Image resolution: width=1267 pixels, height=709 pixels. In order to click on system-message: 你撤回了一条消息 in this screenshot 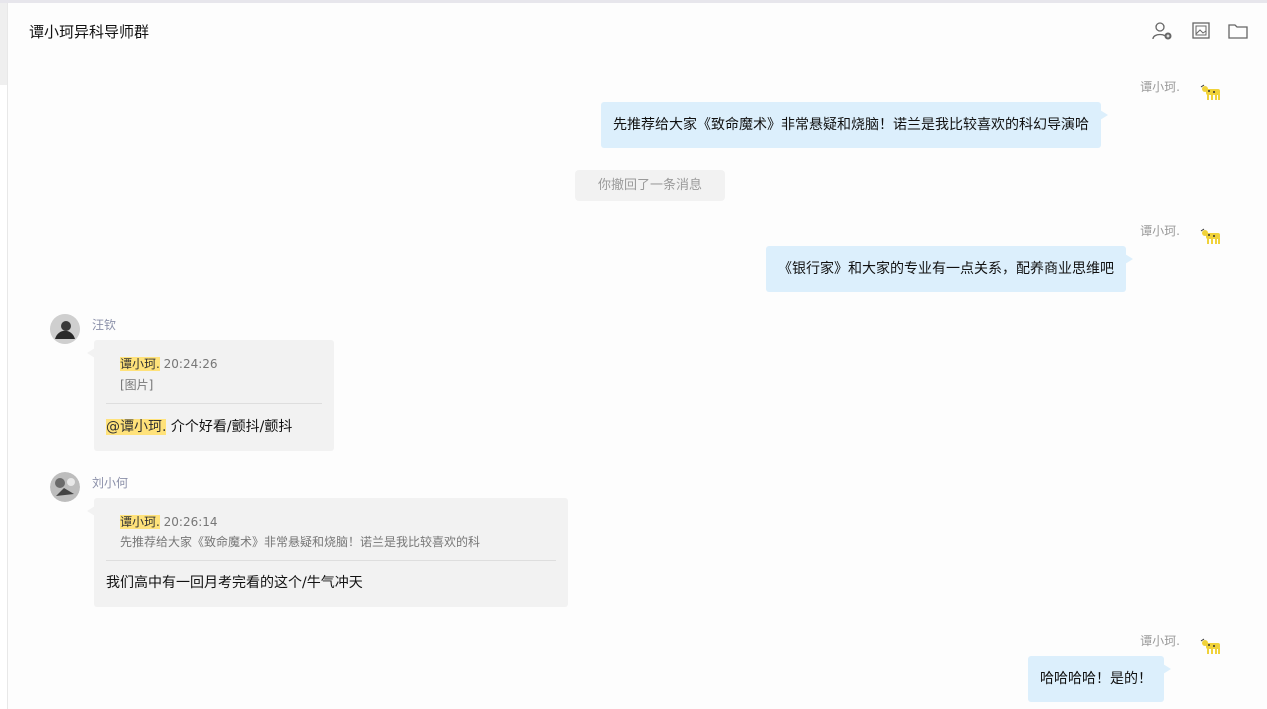, I will do `click(650, 185)`.